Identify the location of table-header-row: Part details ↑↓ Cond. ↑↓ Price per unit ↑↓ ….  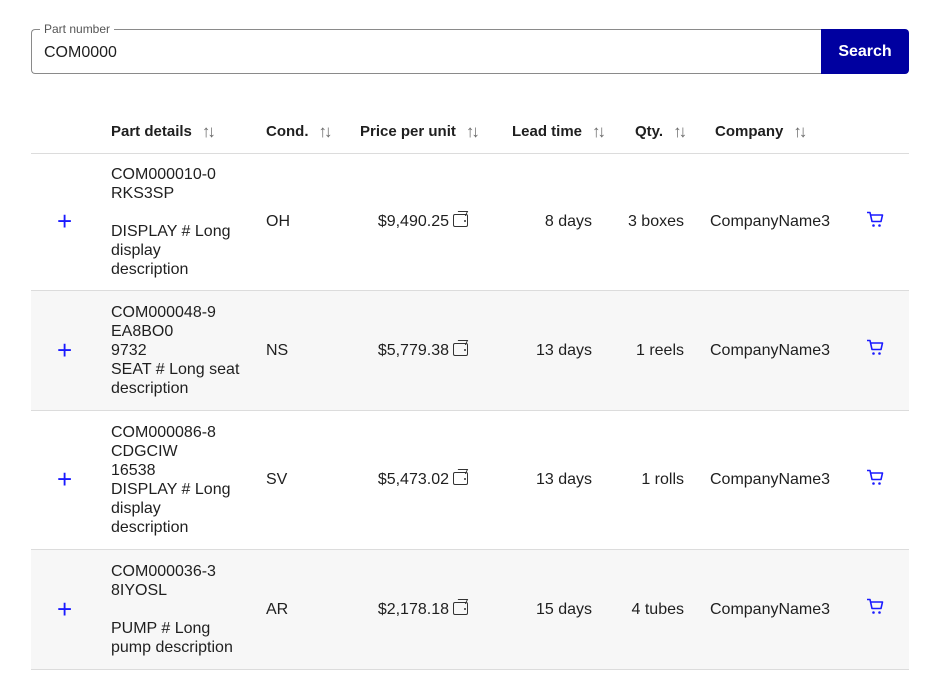
(470, 132).